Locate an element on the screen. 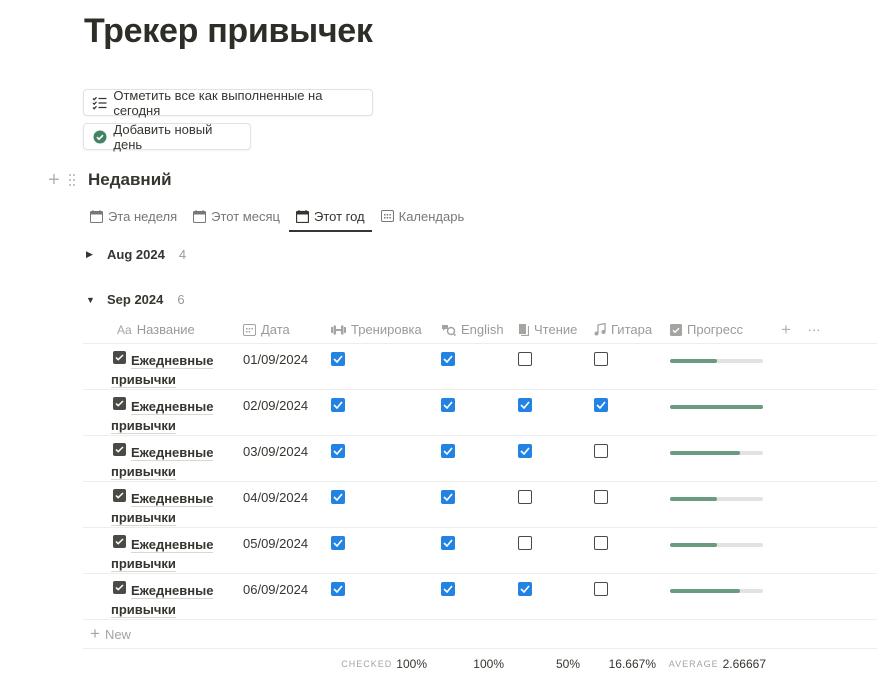 The height and width of the screenshot is (690, 877). tab-label: Календарь is located at coordinates (431, 216).